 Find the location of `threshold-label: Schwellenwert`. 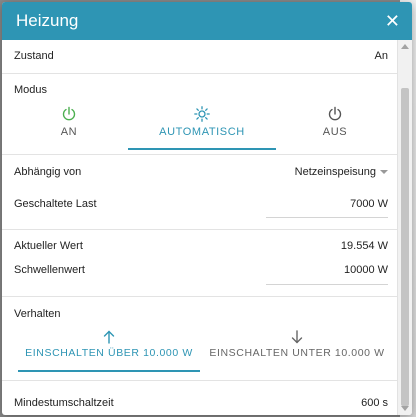

threshold-label: Schwellenwert is located at coordinates (49, 270).